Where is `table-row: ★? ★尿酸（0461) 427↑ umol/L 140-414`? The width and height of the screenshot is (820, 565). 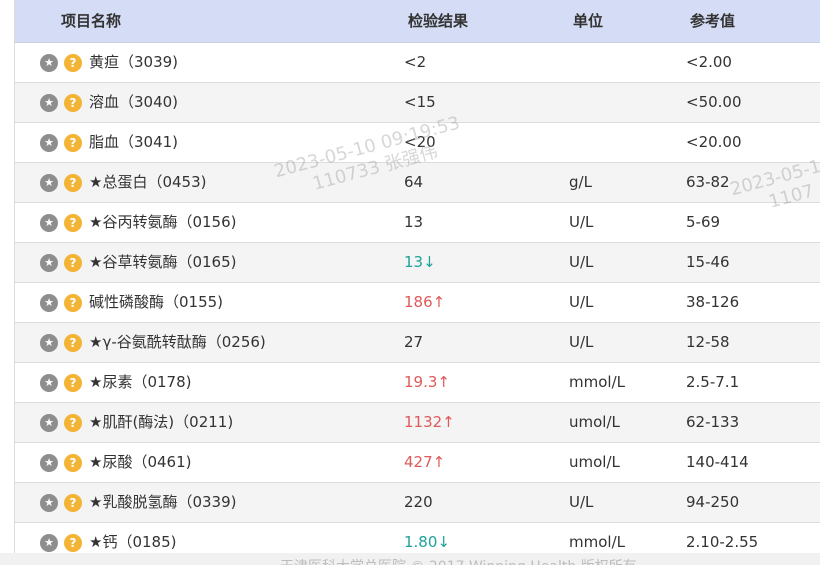 table-row: ★? ★尿酸（0461) 427↑ umol/L 140-414 is located at coordinates (417, 463).